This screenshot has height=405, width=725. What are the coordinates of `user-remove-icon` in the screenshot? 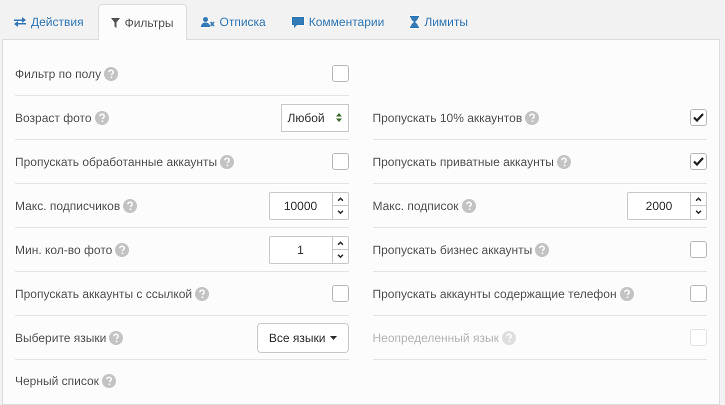 It's located at (207, 22).